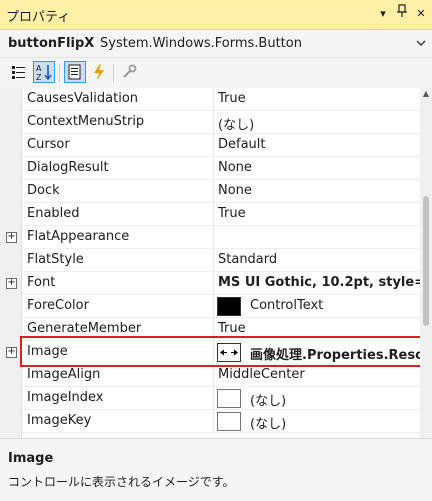 Image resolution: width=432 pixels, height=501 pixels. Describe the element at coordinates (335, 353) in the screenshot. I see `property-value: 画像処理.Properties.Reso` at that location.